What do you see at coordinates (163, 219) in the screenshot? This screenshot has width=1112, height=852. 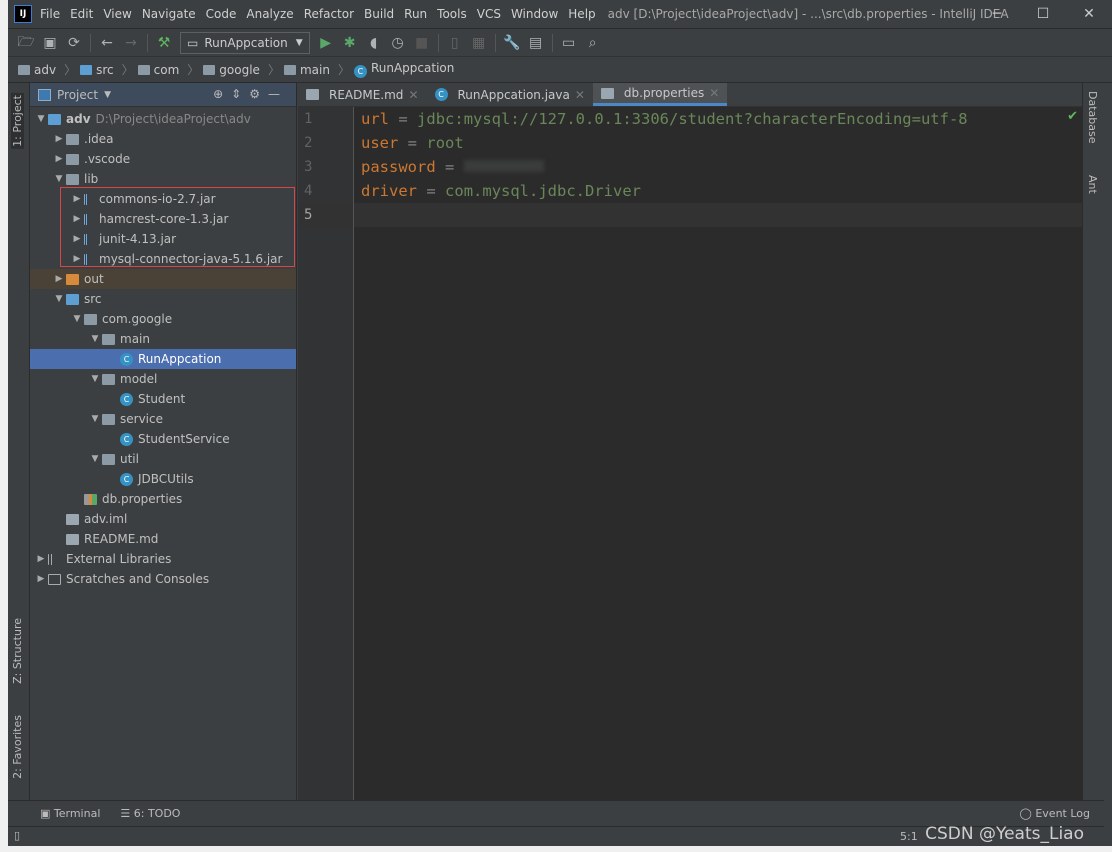 I see `tree-item: ▶ hamcrest-core-1.3.jar` at bounding box center [163, 219].